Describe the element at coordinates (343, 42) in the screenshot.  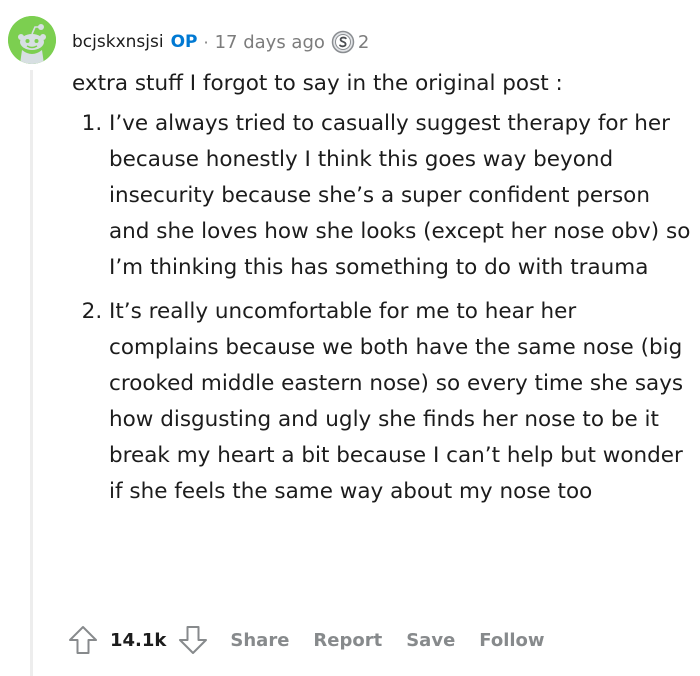
I see `silver-award-icon` at that location.